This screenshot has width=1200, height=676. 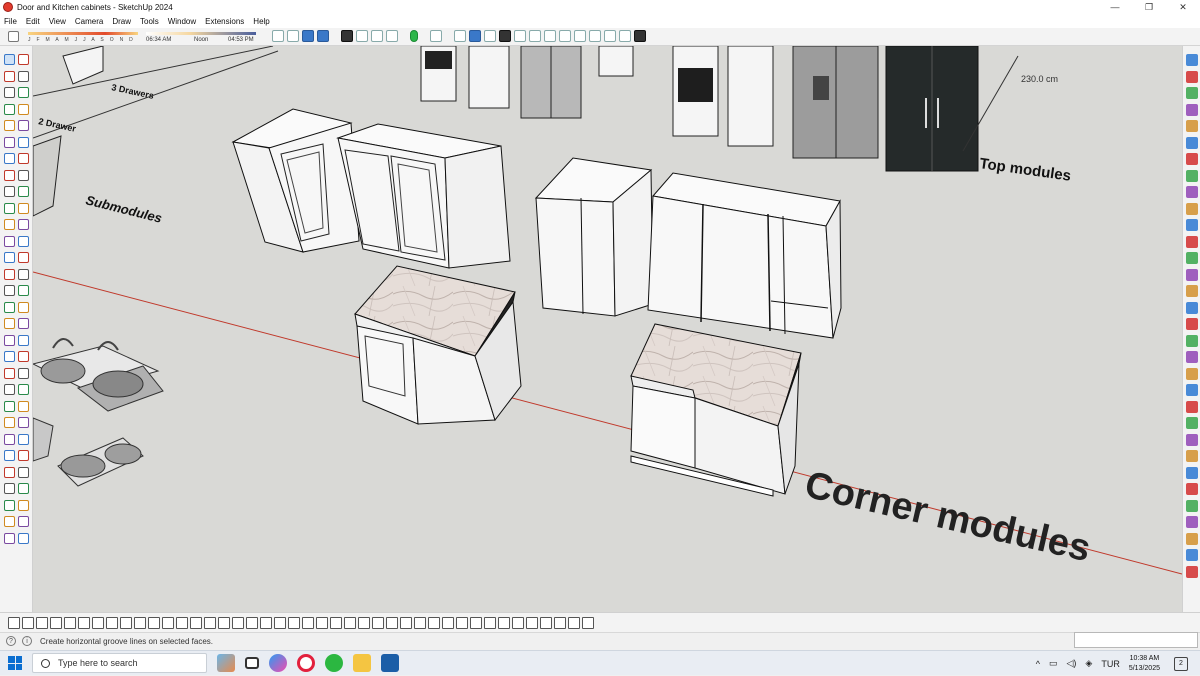 What do you see at coordinates (182, 21) in the screenshot?
I see `menu-window: Window` at bounding box center [182, 21].